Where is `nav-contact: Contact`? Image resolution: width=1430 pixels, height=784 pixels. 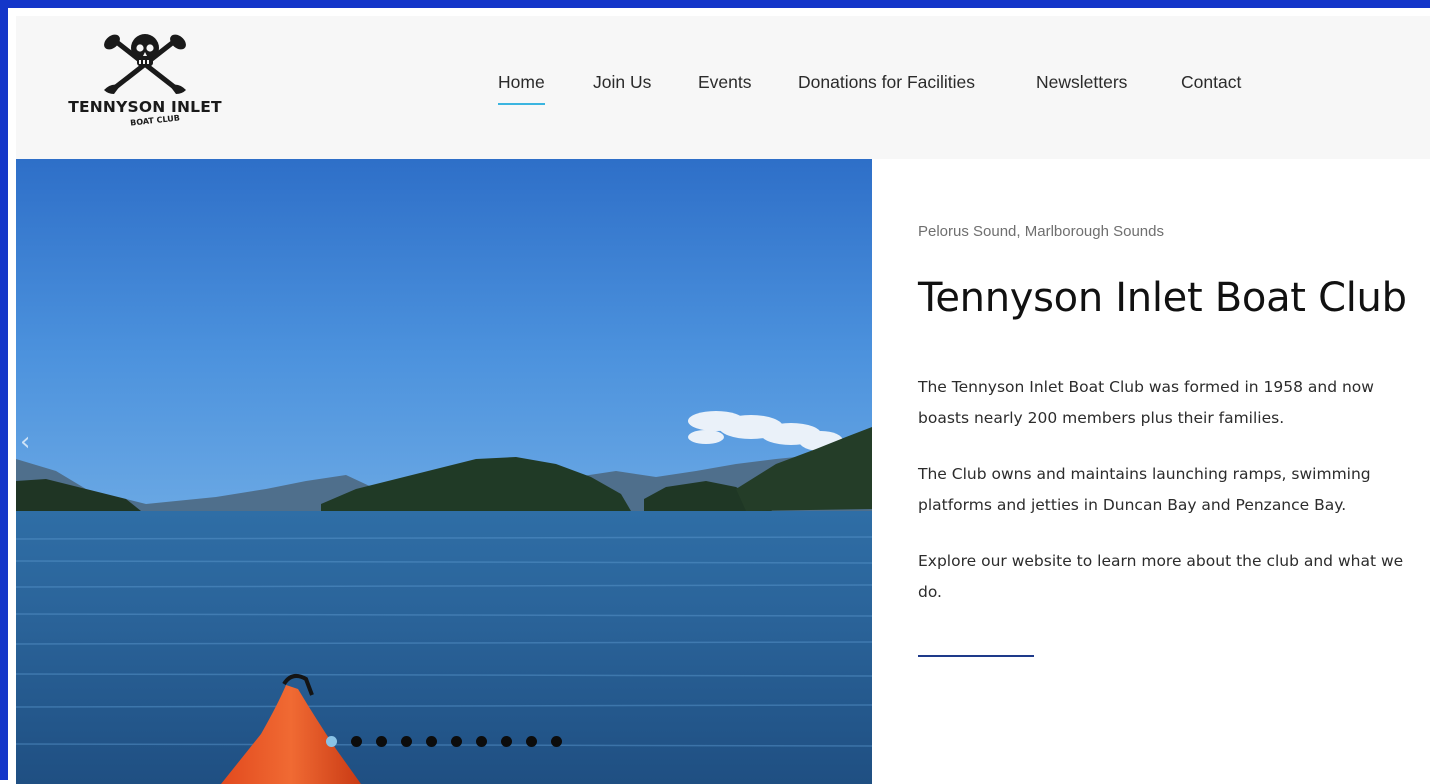
nav-contact: Contact is located at coordinates (1211, 82).